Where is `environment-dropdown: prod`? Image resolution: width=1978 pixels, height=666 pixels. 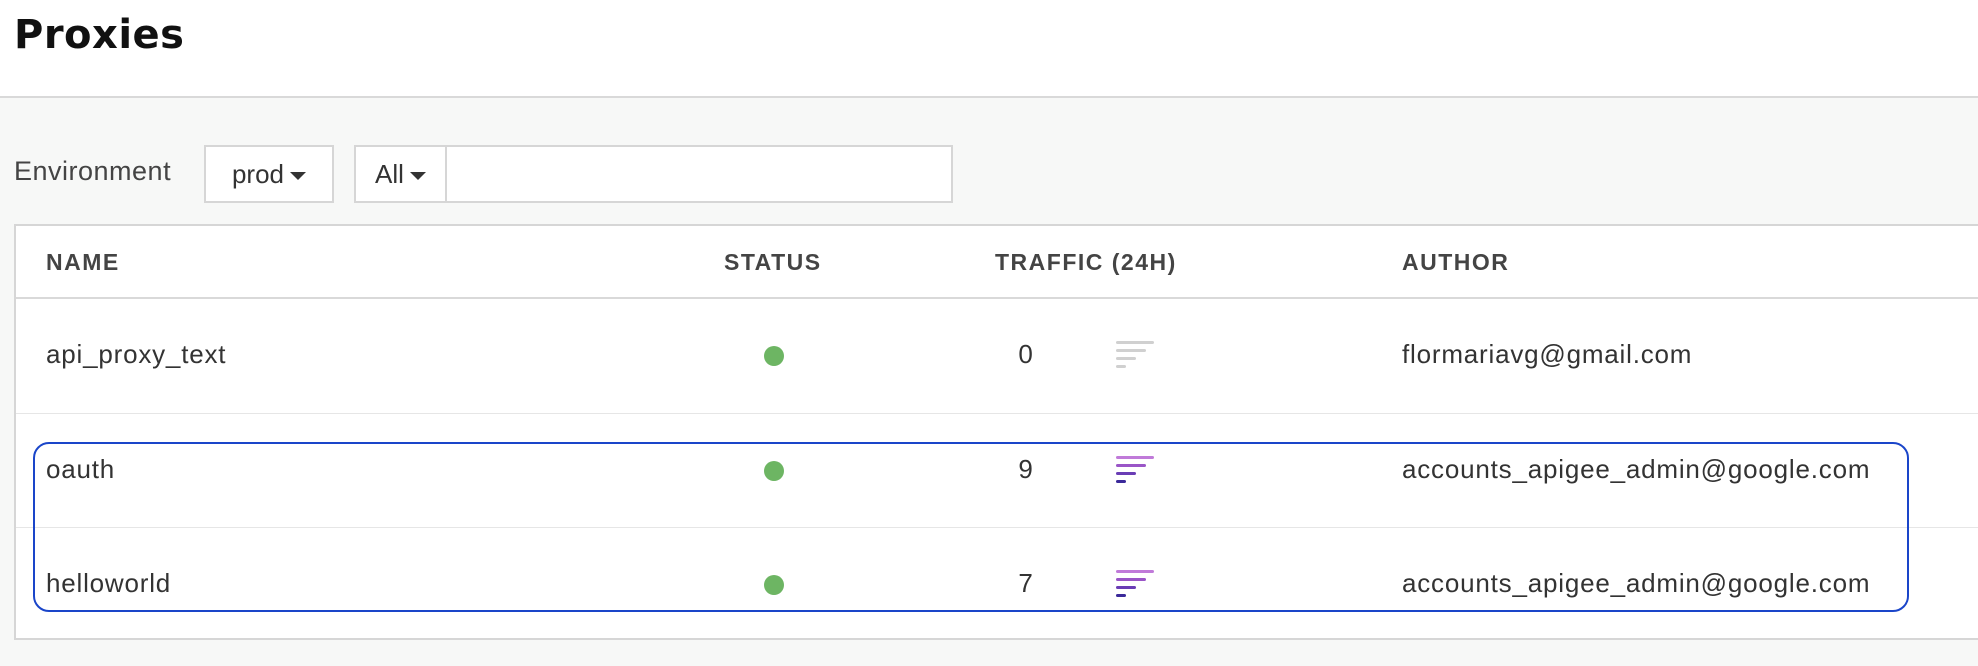
environment-dropdown: prod is located at coordinates (269, 174).